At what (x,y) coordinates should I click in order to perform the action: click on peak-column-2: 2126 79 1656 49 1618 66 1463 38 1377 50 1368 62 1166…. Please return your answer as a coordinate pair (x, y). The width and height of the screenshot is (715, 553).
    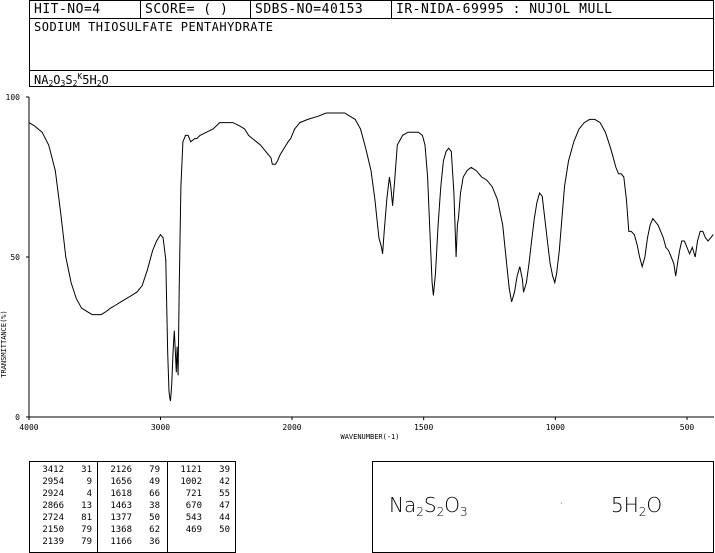
    Looking at the image, I should click on (133, 507).